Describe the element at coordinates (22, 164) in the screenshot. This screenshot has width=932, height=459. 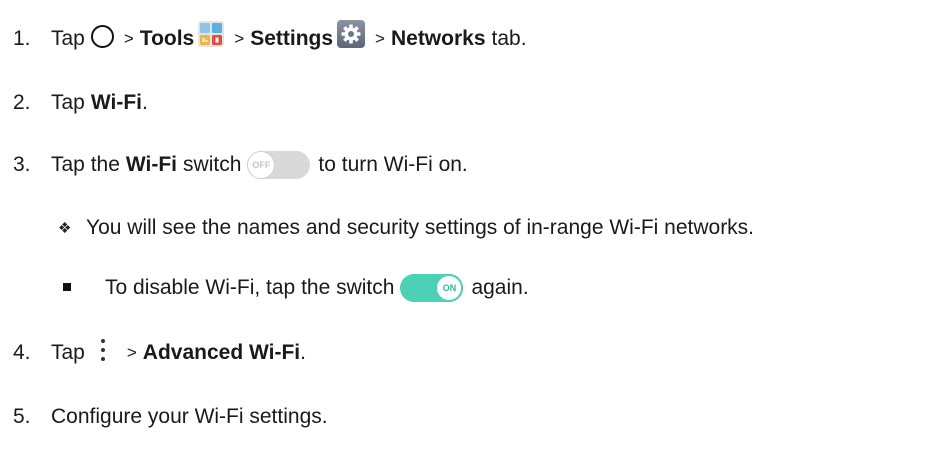
I see `step-number: 3.` at that location.